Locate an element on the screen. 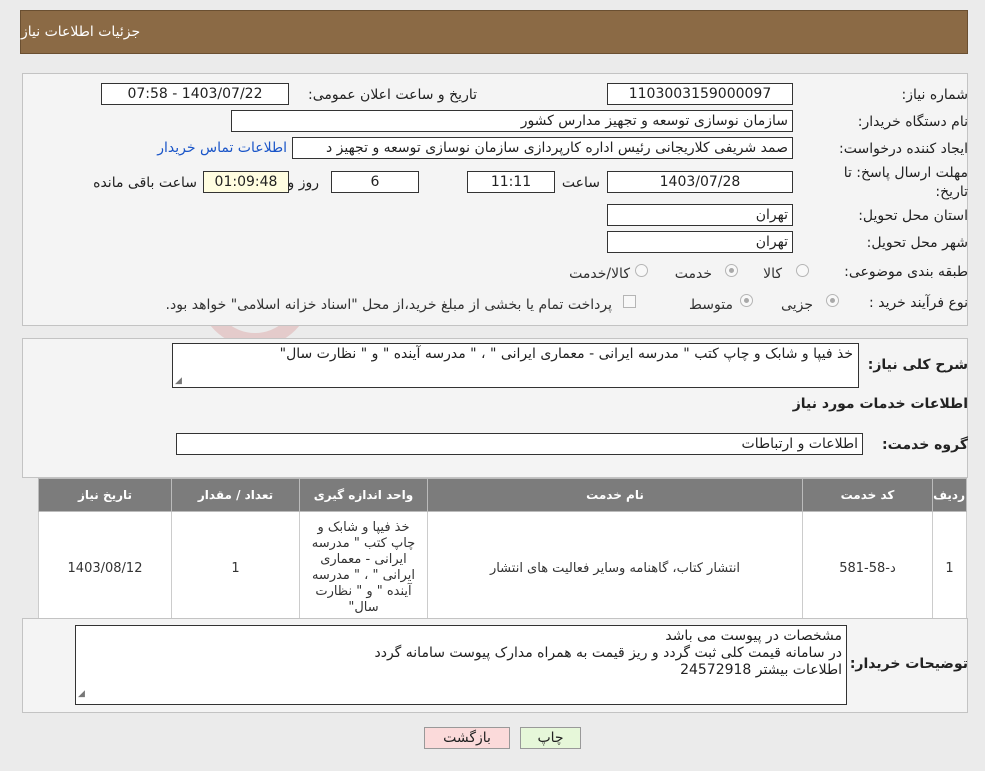 This screenshot has height=771, width=985. deadline-date-field: 1403/07/28 is located at coordinates (700, 182).